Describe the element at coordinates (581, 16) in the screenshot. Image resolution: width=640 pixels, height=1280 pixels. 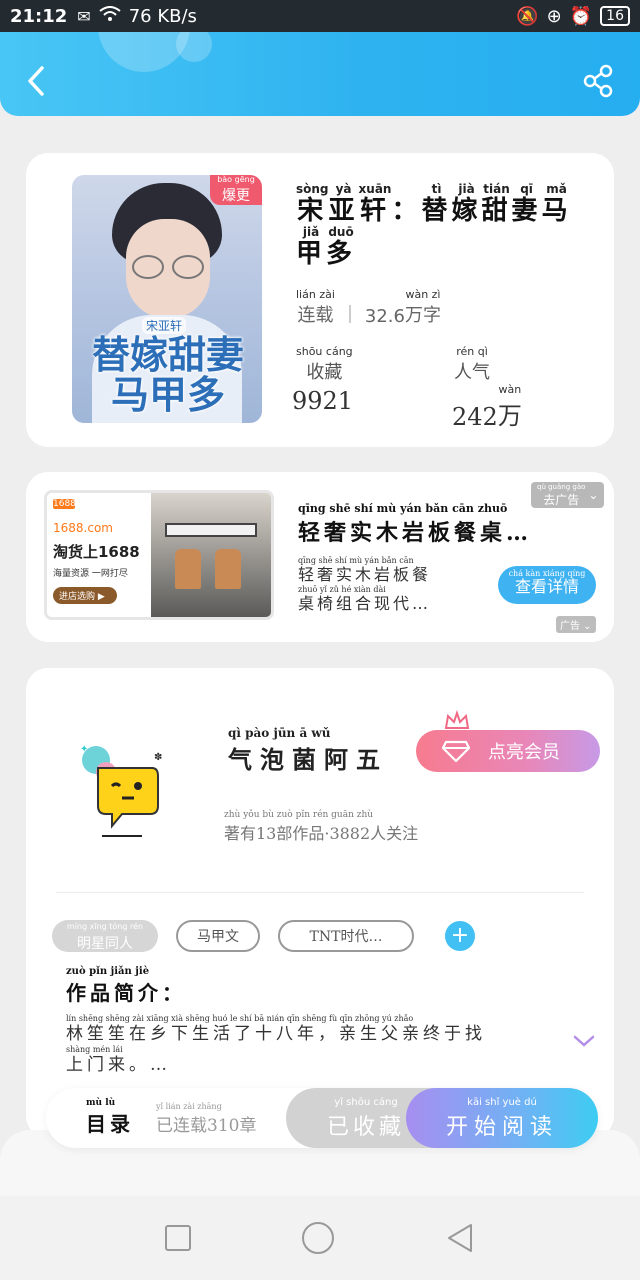
I see `alarm-icon: ⏰` at that location.